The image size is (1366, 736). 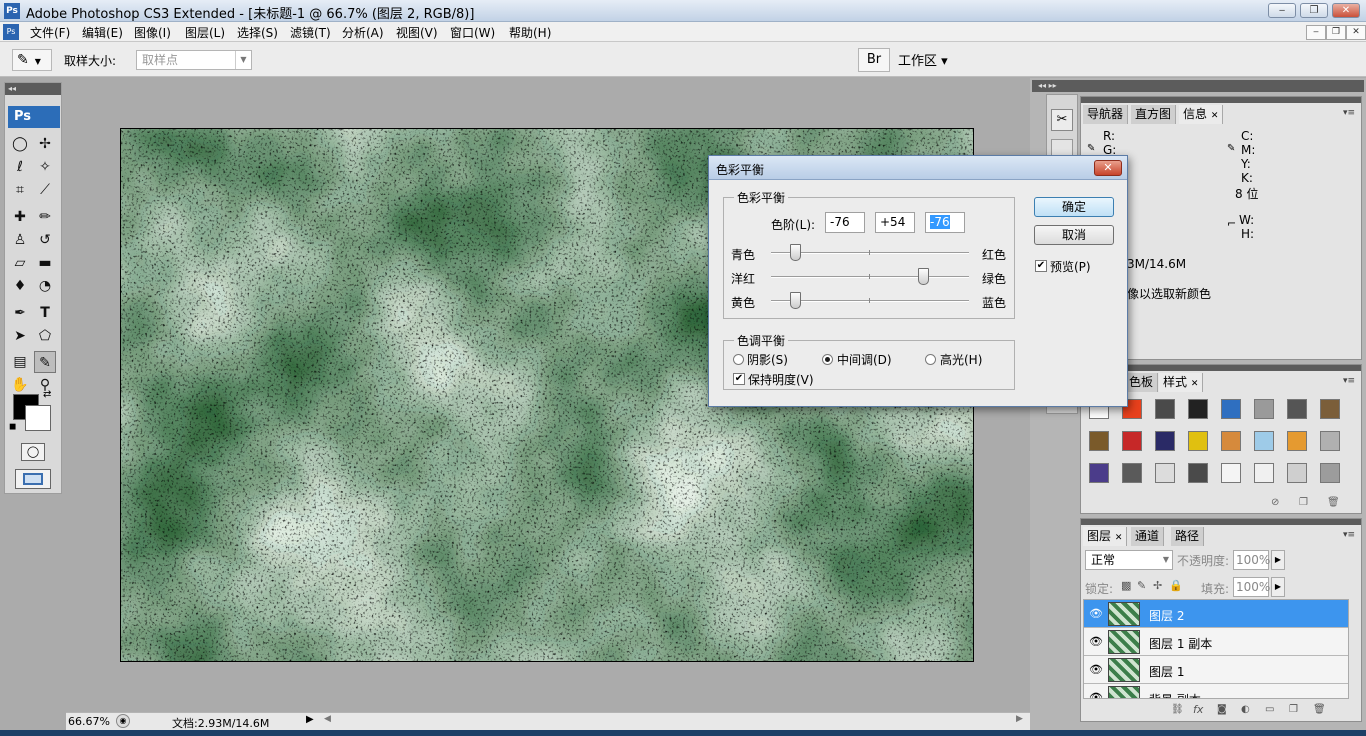 What do you see at coordinates (1293, 709) in the screenshot?
I see `new-layer-icon: ❐` at bounding box center [1293, 709].